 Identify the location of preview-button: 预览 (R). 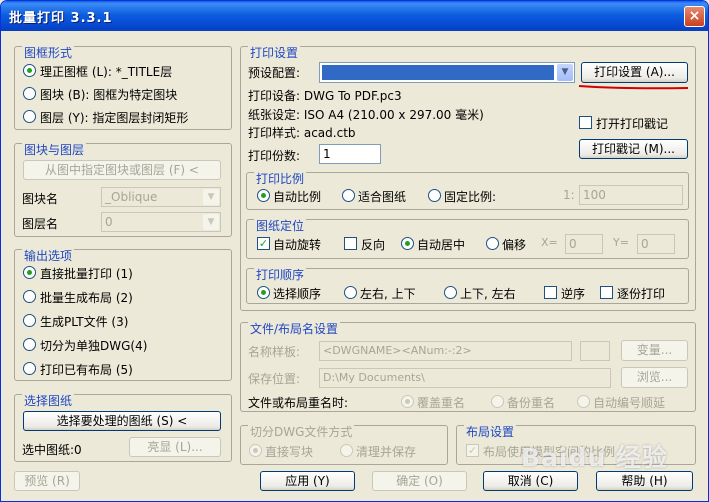
(47, 481).